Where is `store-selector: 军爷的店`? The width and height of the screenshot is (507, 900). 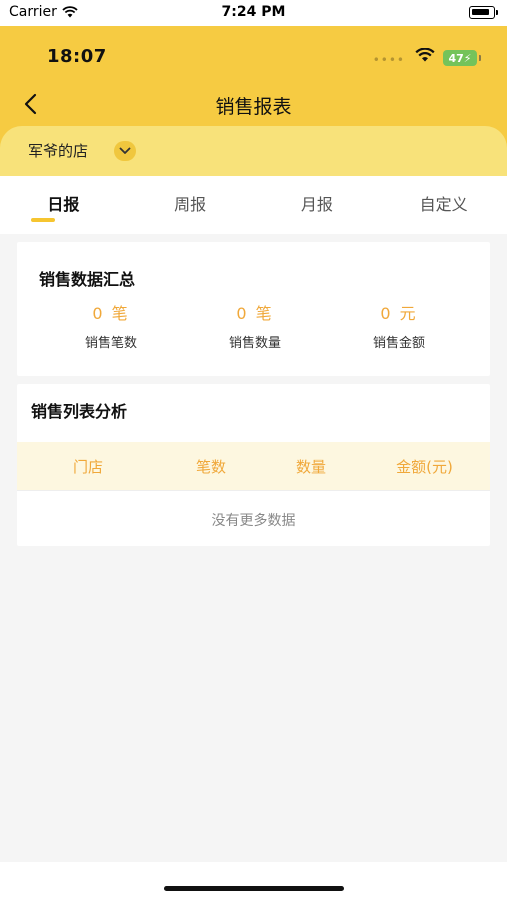 store-selector: 军爷的店 is located at coordinates (253, 151).